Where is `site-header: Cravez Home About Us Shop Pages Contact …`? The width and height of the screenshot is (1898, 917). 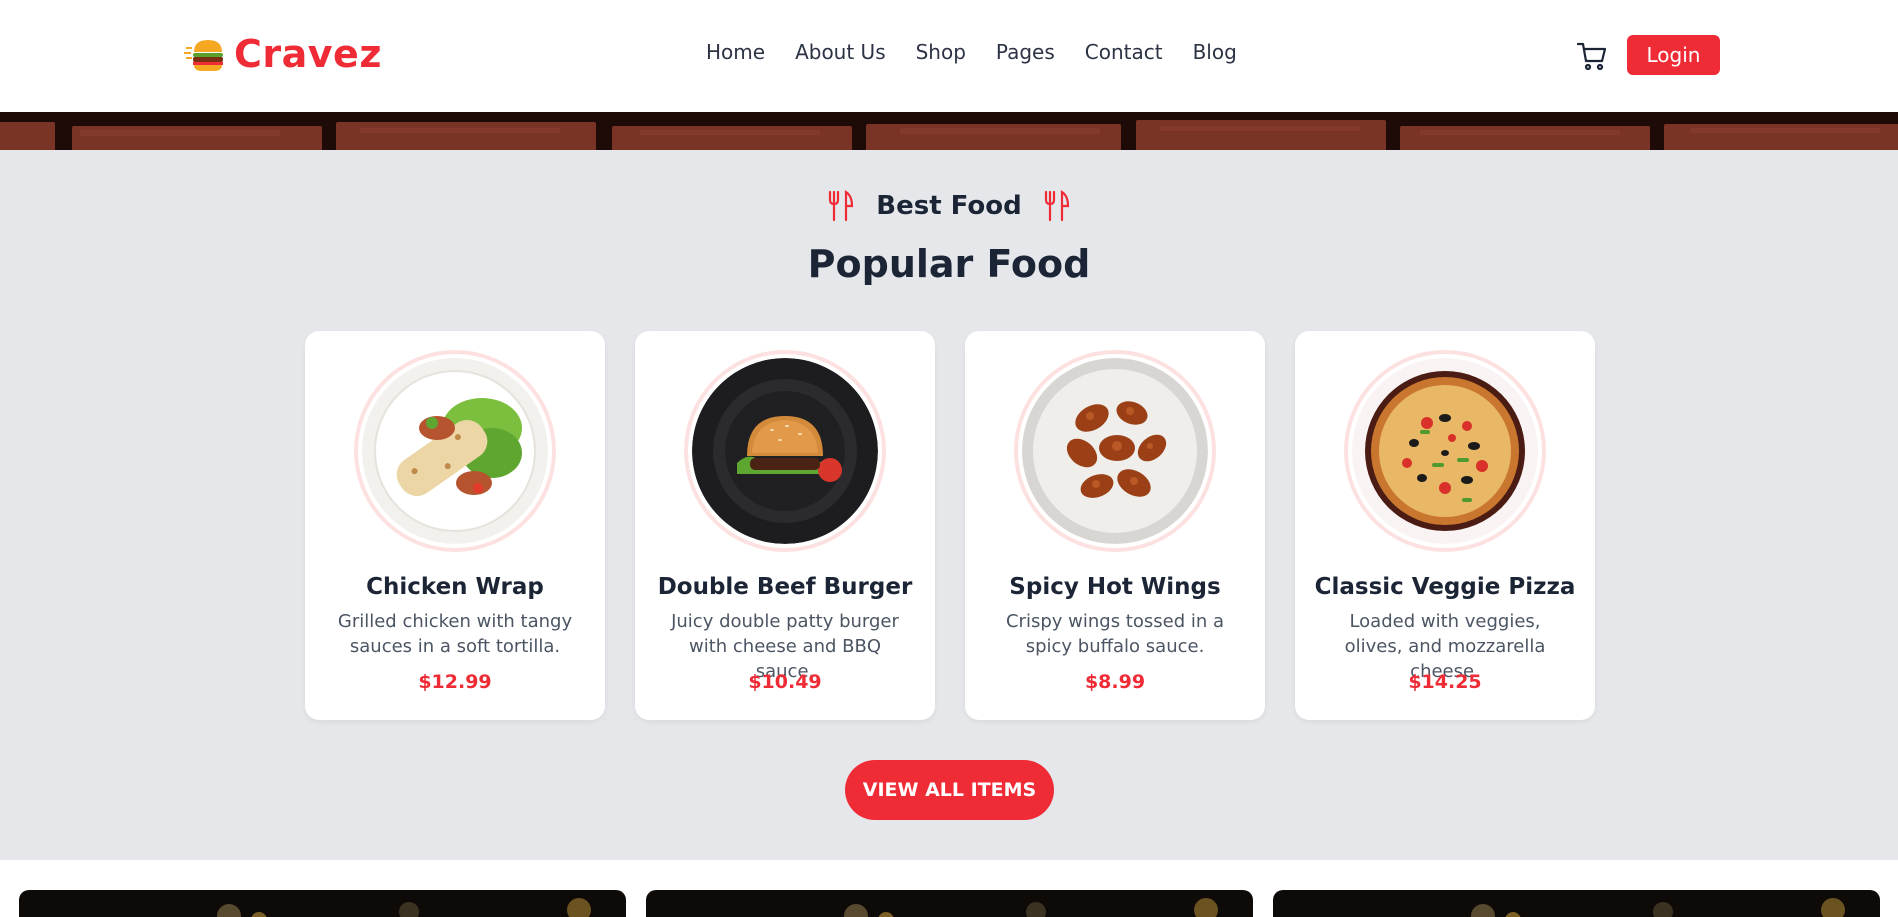 site-header: Cravez Home About Us Shop Pages Contact … is located at coordinates (949, 56).